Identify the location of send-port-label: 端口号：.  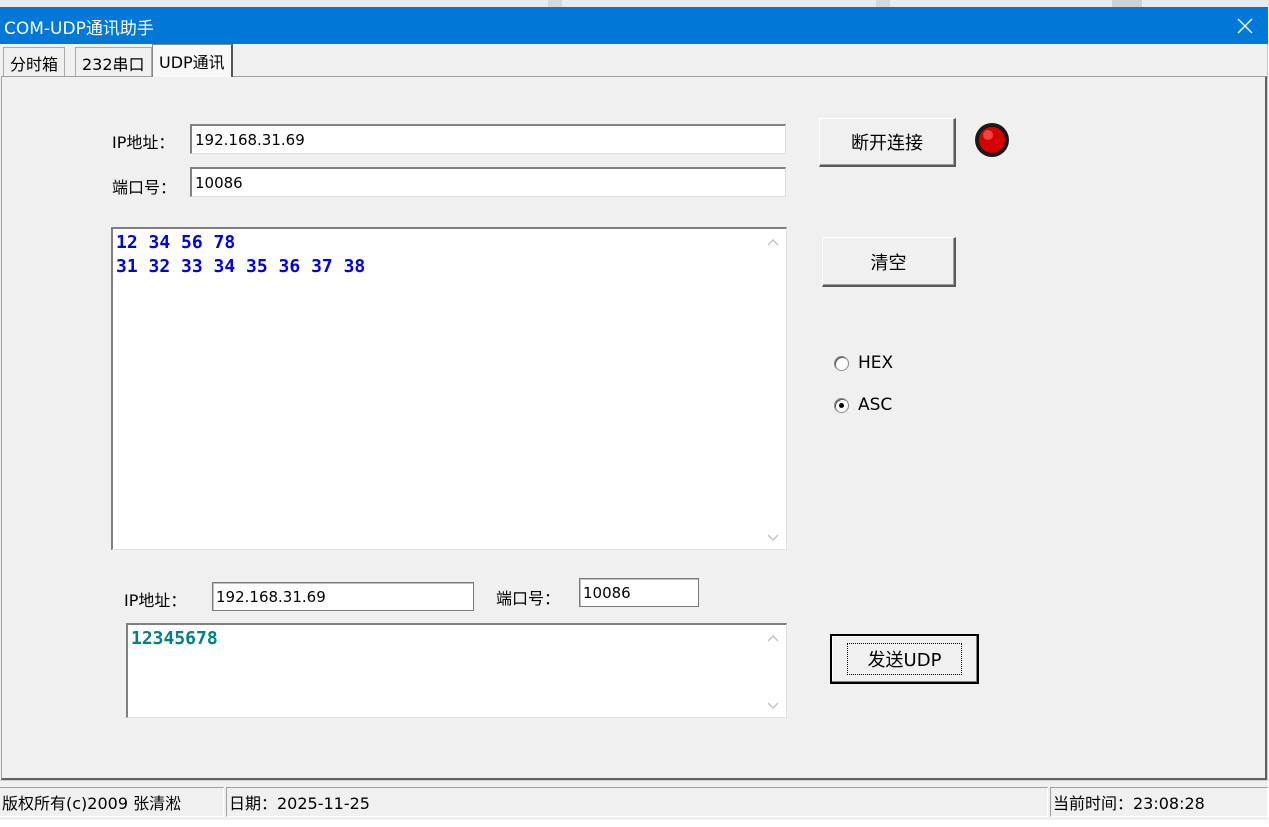
(528, 598).